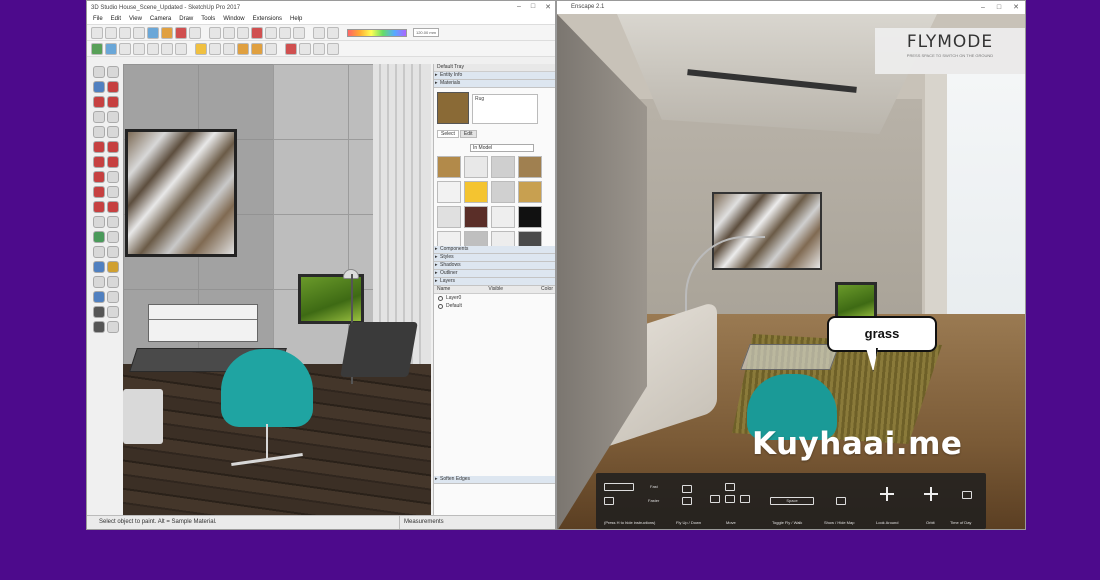 Image resolution: width=1100 pixels, height=580 pixels. Describe the element at coordinates (99, 102) in the screenshot. I see `line-tool-icon` at that location.